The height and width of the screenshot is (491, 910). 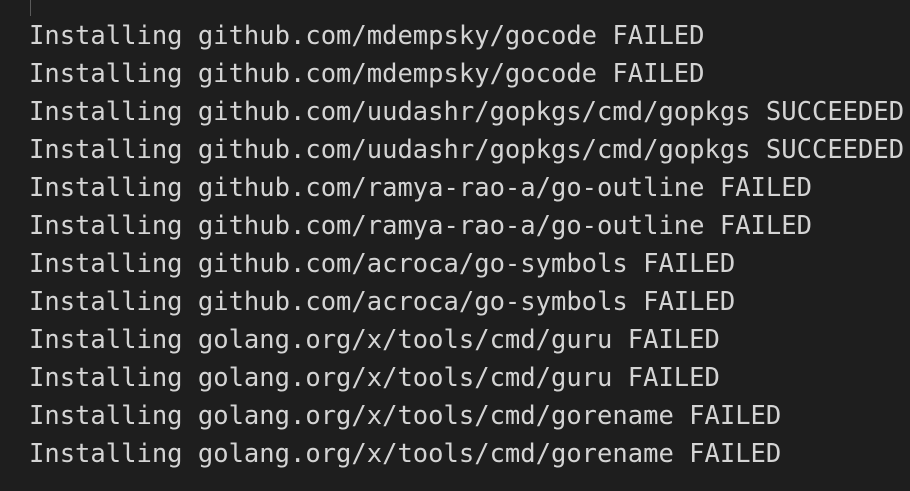 I want to click on cursor-indicator, so click(x=30, y=8).